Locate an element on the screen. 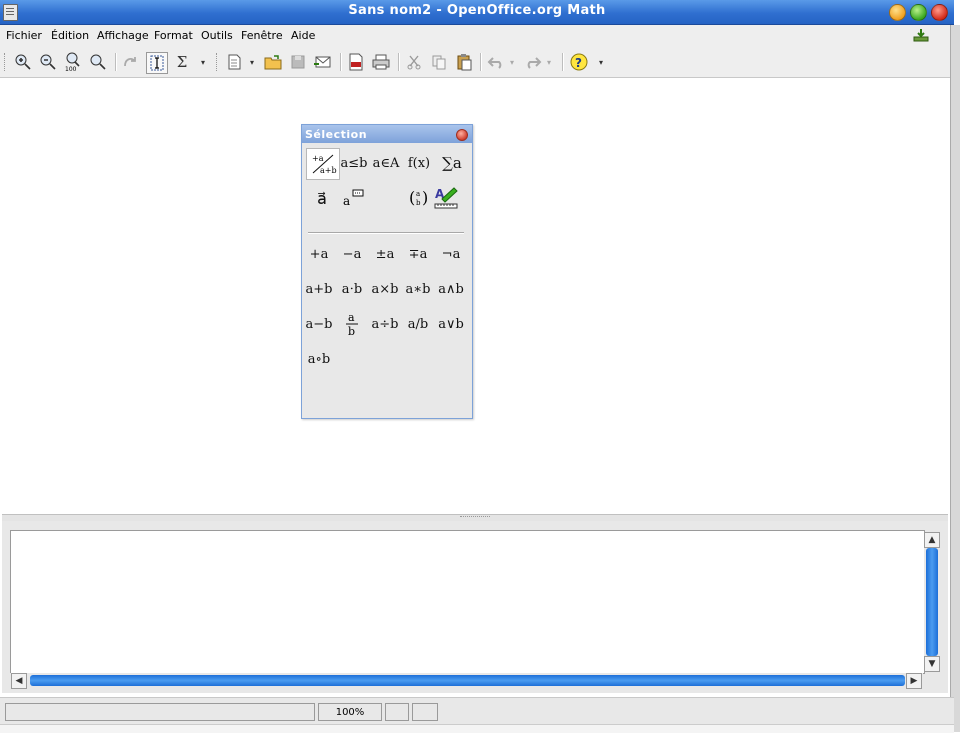 The image size is (960, 733). menu-format-label: Format is located at coordinates (173, 35).